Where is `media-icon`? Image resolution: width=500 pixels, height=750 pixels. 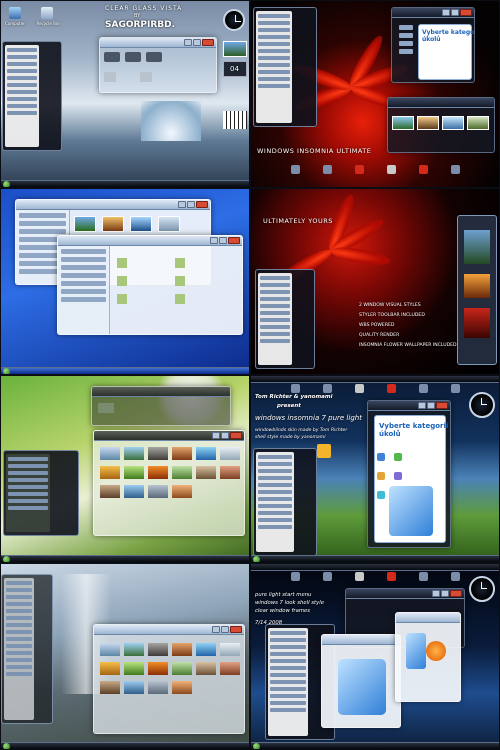 media-icon is located at coordinates (416, 650).